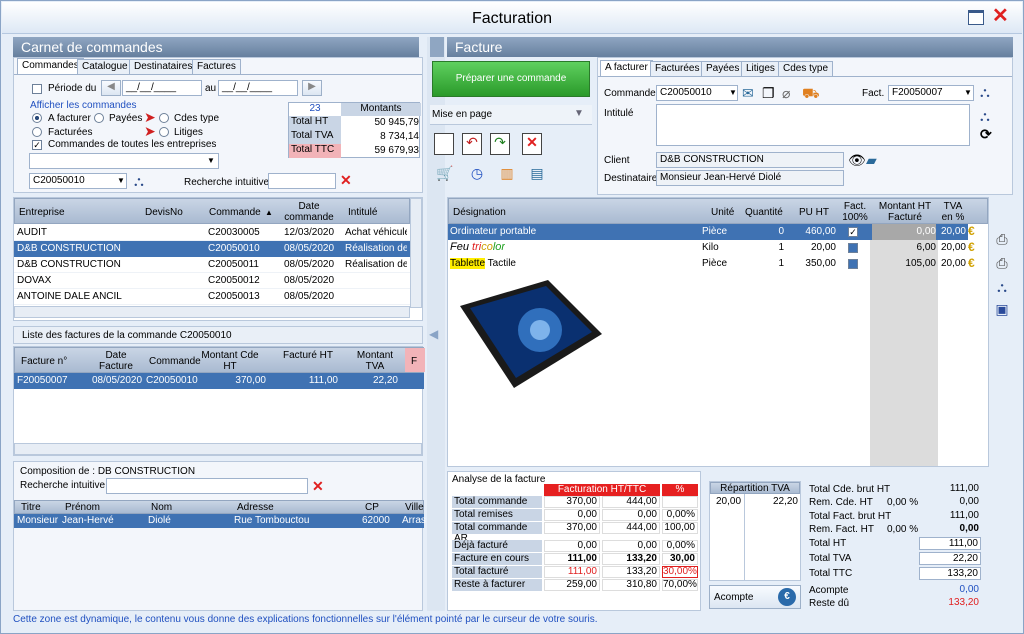  Describe the element at coordinates (372, 507) in the screenshot. I see `col-cp: CP` at that location.